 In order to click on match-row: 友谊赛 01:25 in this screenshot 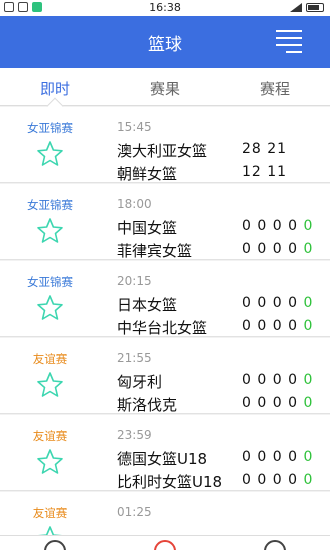, I will do `click(165, 513)`.